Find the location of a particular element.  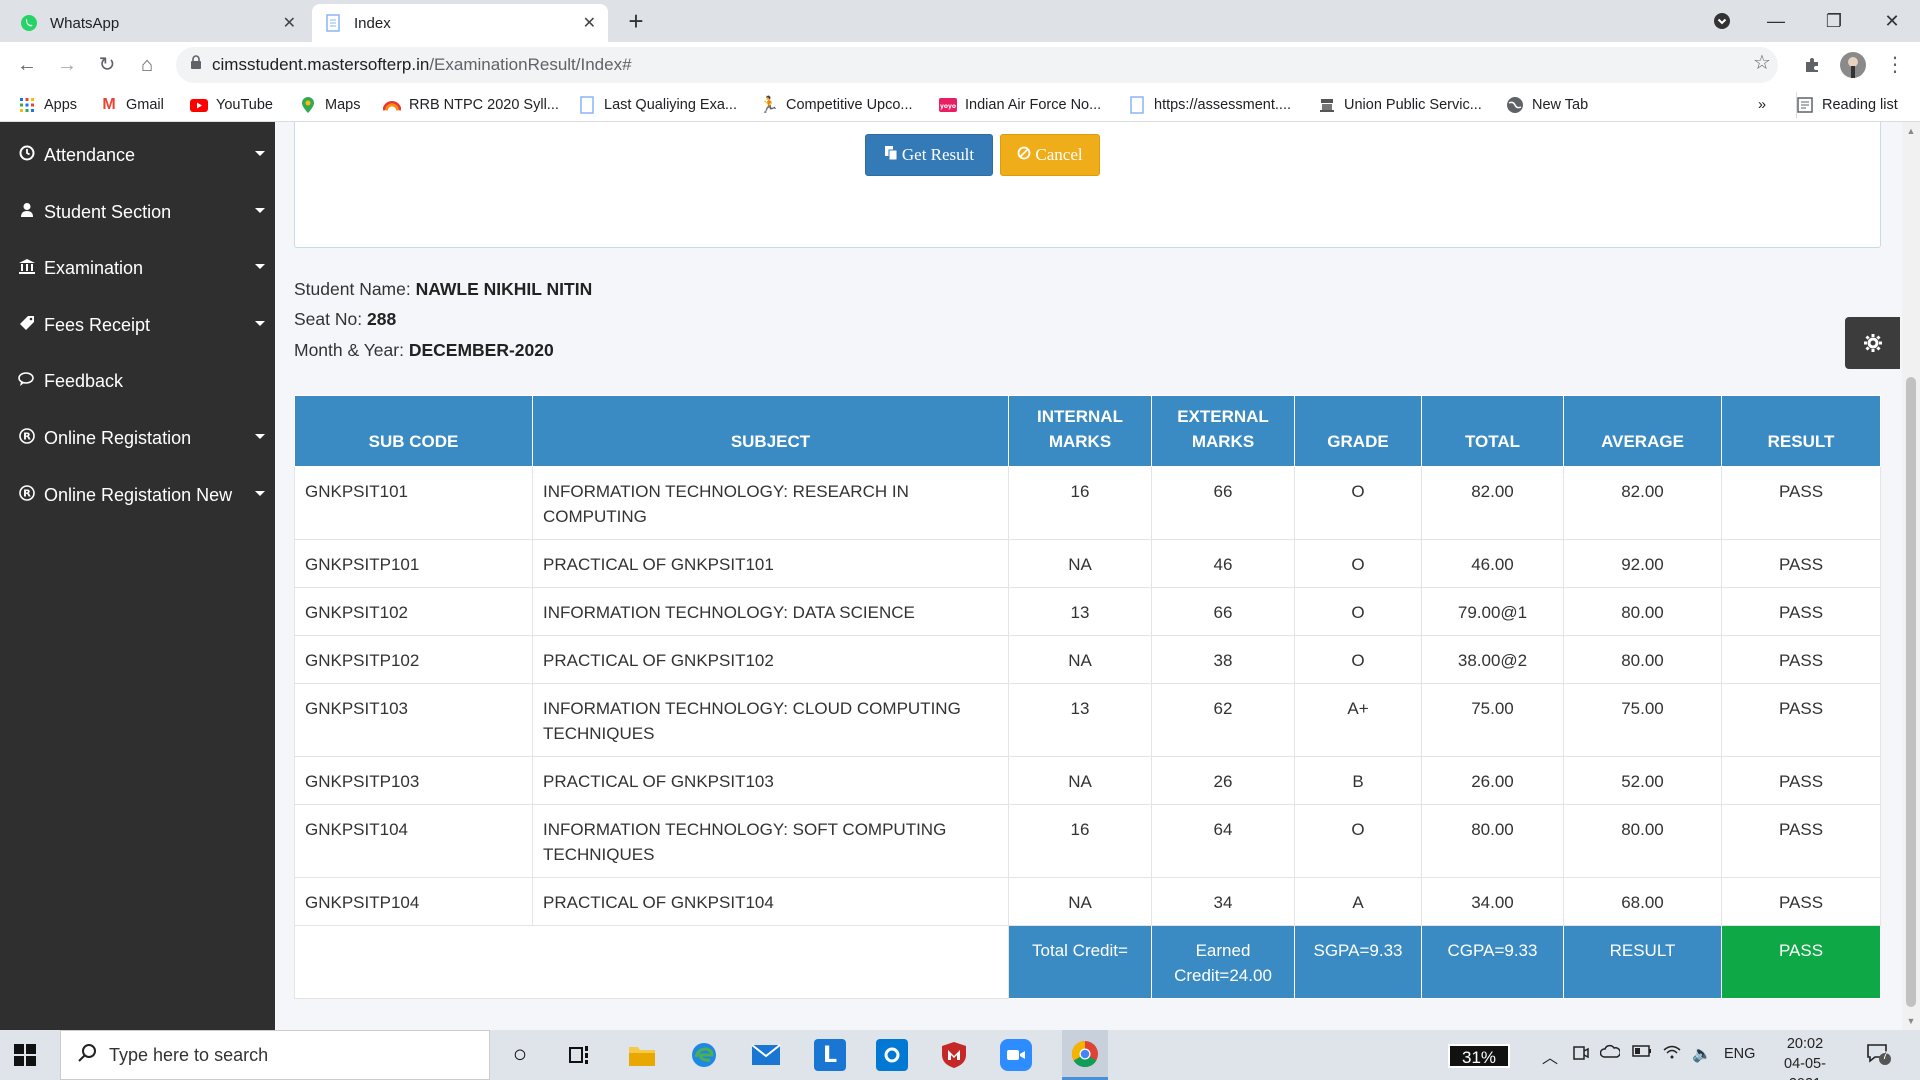

tab-search-icon is located at coordinates (1722, 21).